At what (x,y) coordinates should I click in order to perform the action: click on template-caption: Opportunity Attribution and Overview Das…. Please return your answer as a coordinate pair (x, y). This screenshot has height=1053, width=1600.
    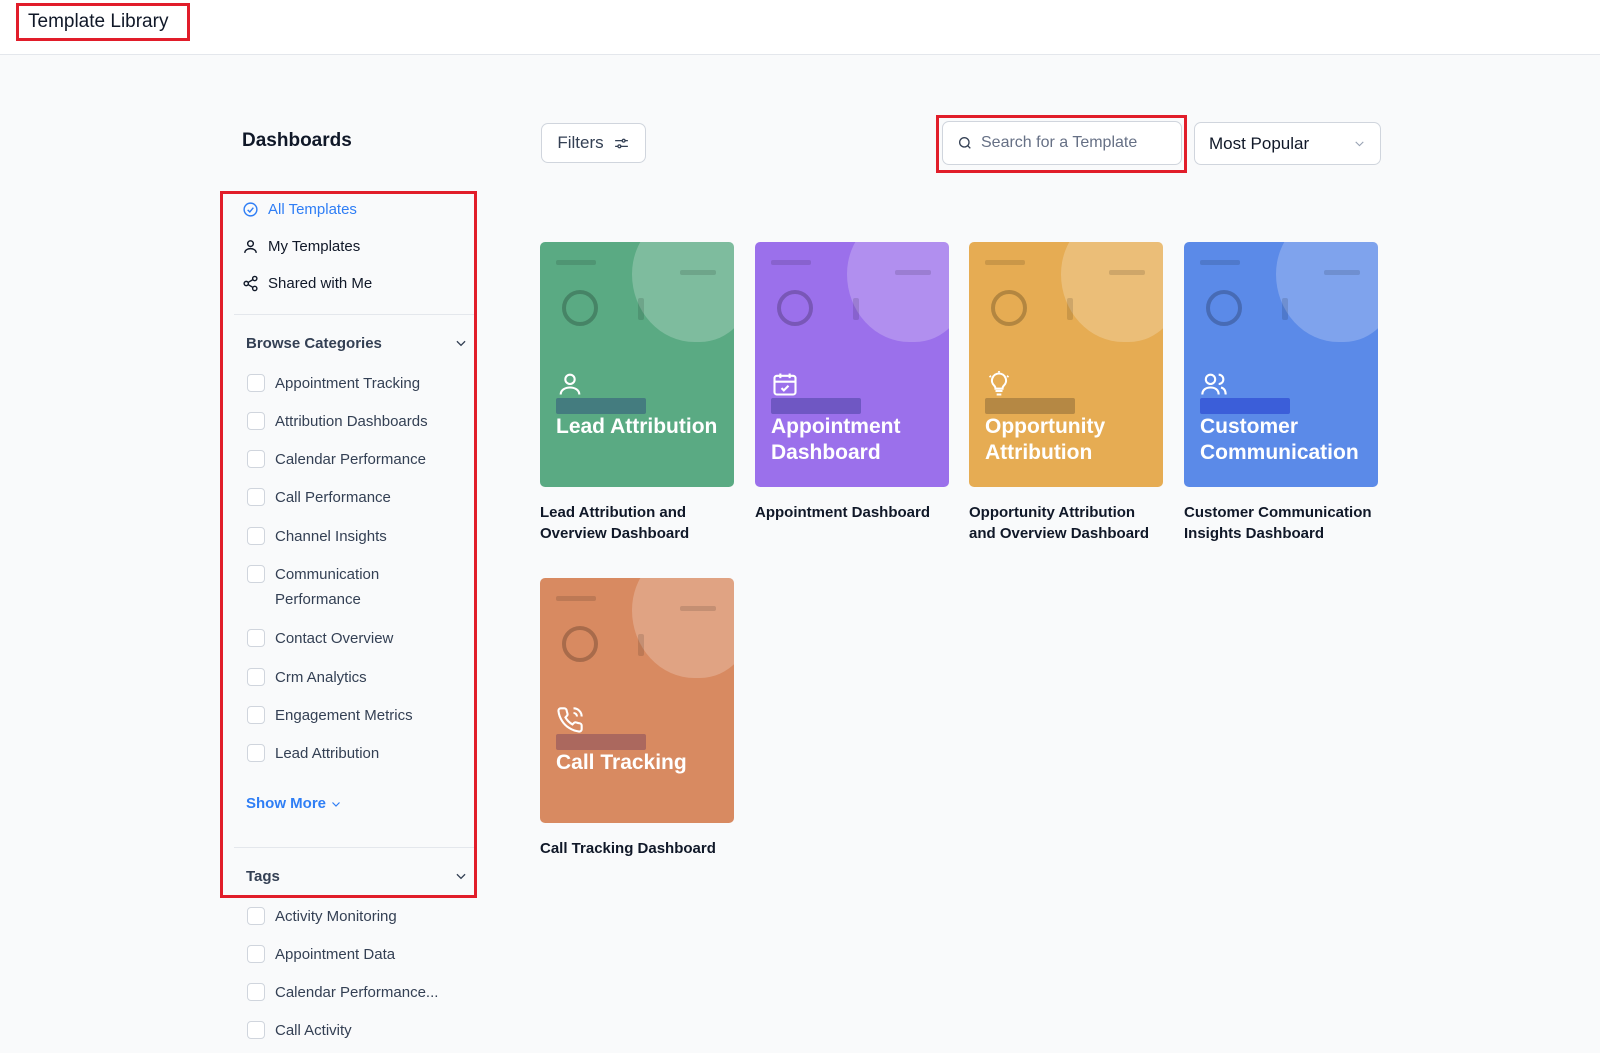
    Looking at the image, I should click on (1059, 523).